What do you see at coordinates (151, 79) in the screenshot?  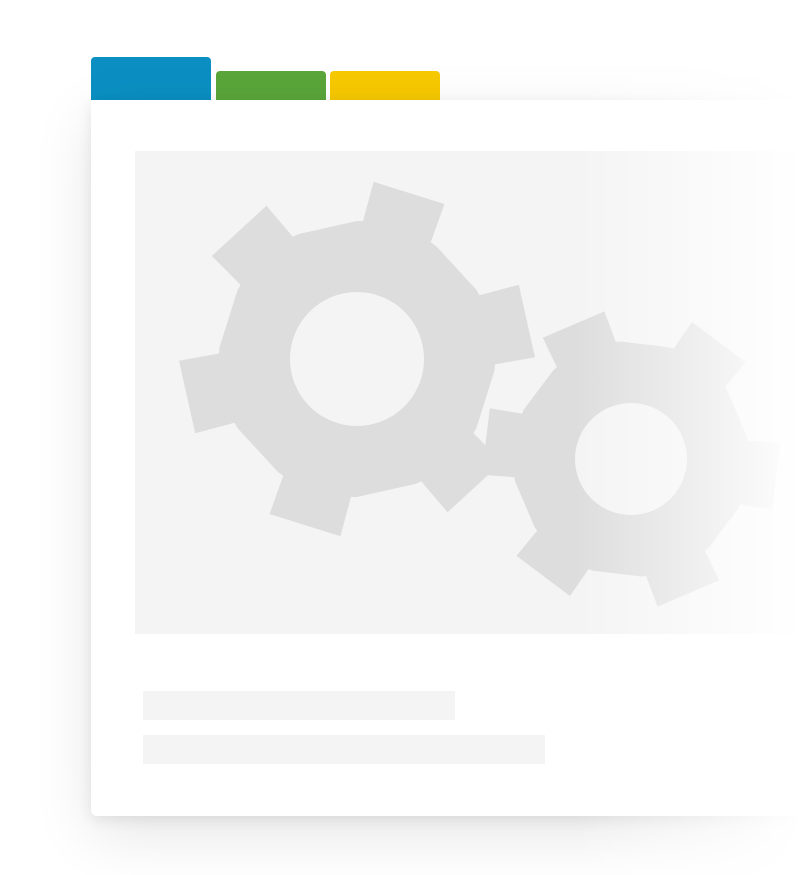 I see `tab-blue` at bounding box center [151, 79].